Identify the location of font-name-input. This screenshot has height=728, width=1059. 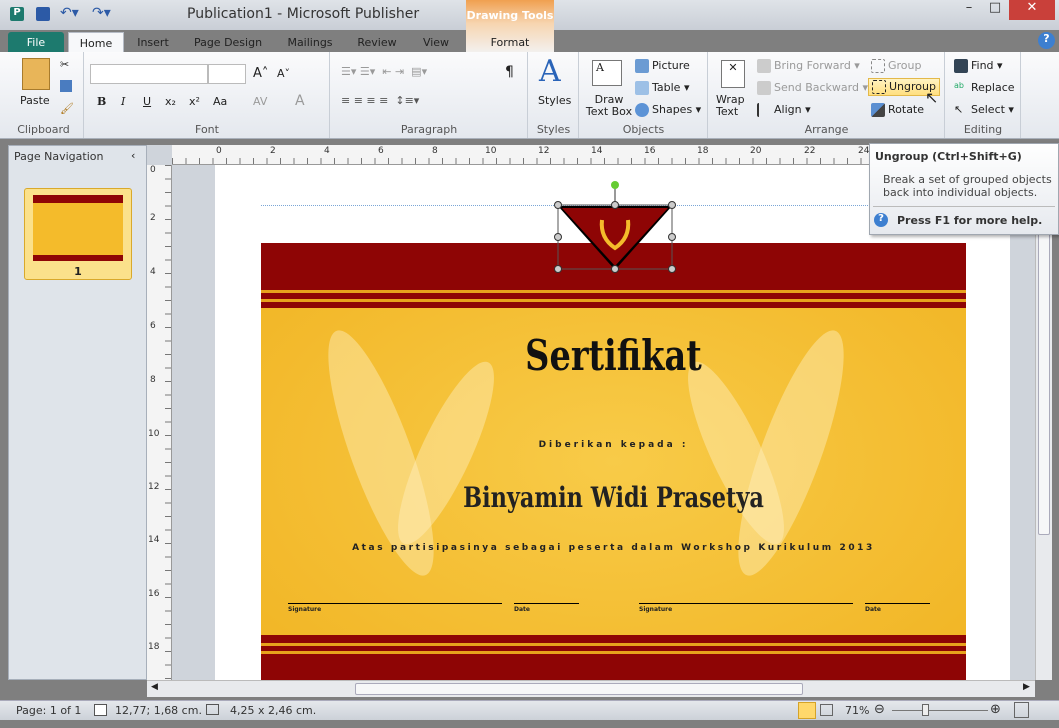
(149, 74).